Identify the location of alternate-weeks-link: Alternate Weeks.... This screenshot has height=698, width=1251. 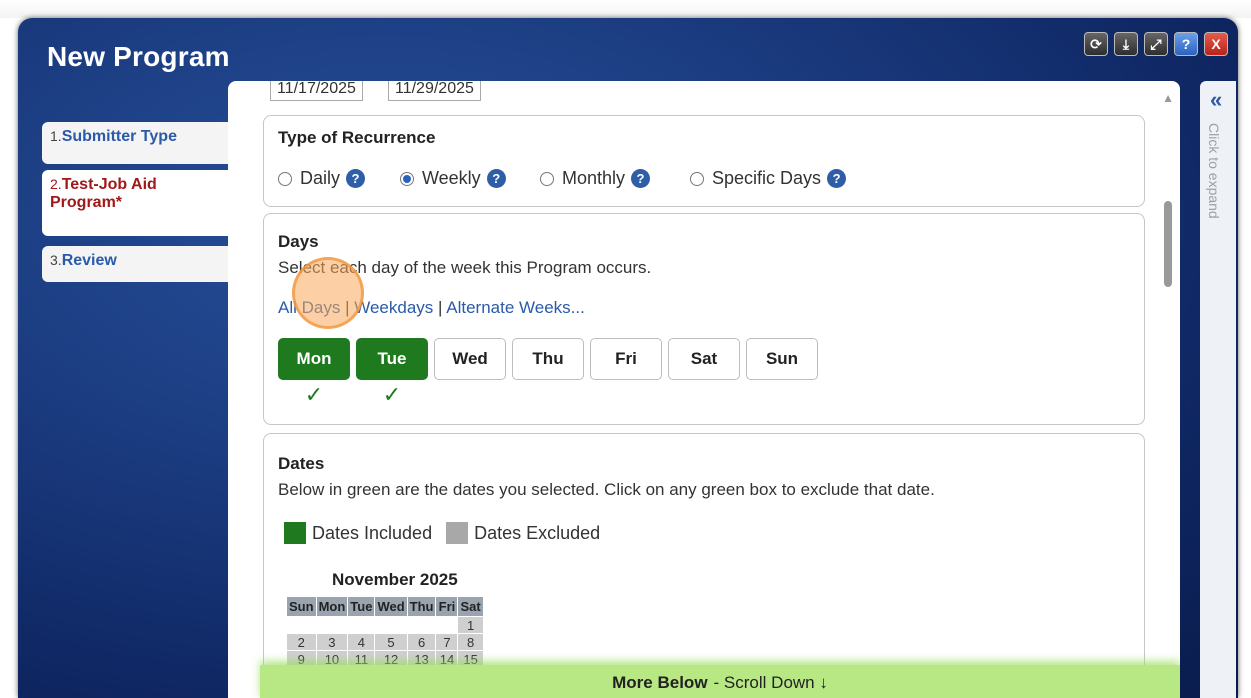
(515, 307).